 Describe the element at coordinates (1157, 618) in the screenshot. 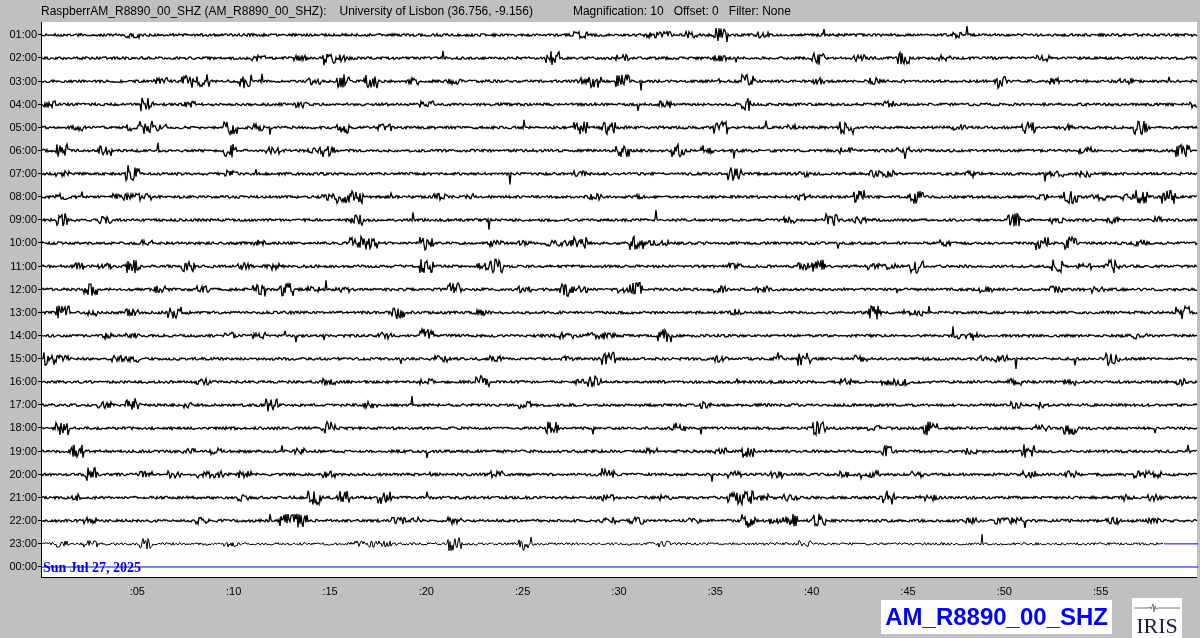

I see `iris-logo: IRIS` at that location.